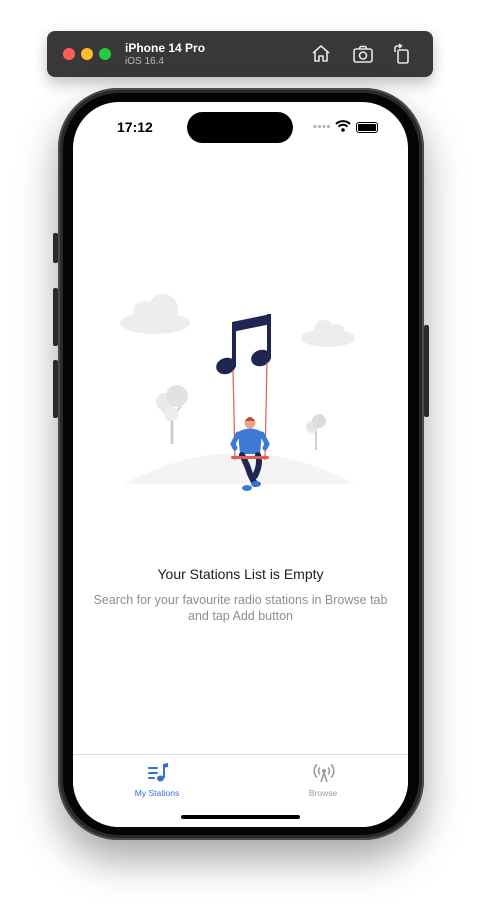 This screenshot has width=480, height=907. Describe the element at coordinates (135, 127) in the screenshot. I see `status-time: 17:12` at that location.